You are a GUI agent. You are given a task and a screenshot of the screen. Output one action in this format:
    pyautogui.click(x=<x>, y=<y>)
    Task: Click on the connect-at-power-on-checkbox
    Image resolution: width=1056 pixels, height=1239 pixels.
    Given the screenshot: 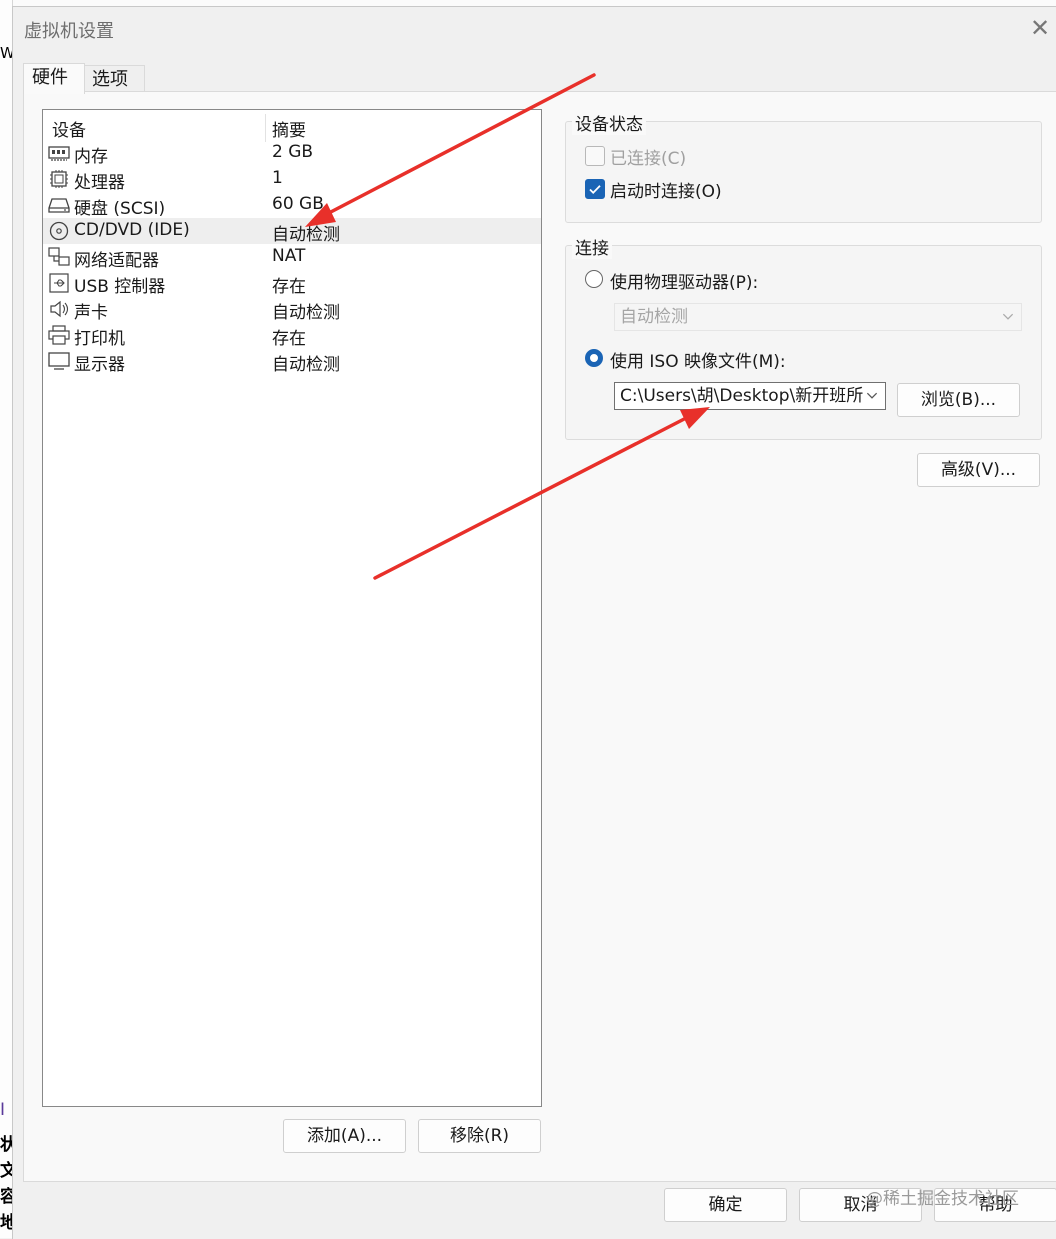 What is the action you would take?
    pyautogui.click(x=595, y=189)
    